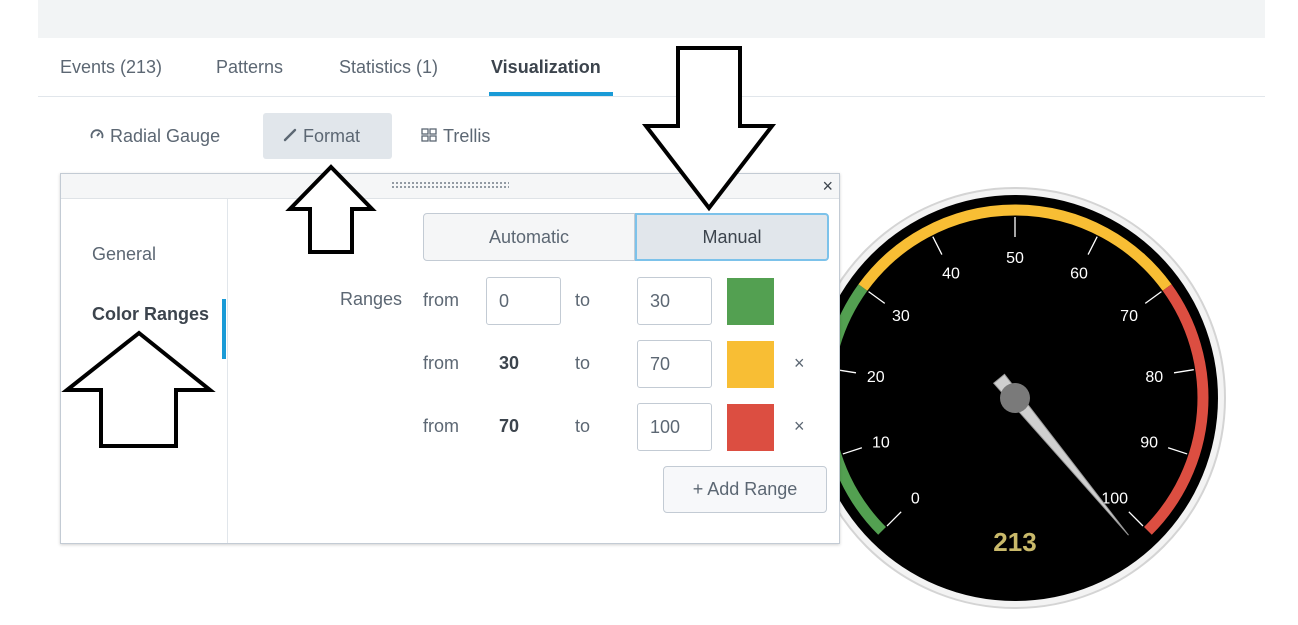 Image resolution: width=1298 pixels, height=625 pixels. Describe the element at coordinates (509, 363) in the screenshot. I see `range-from-value: 30` at that location.